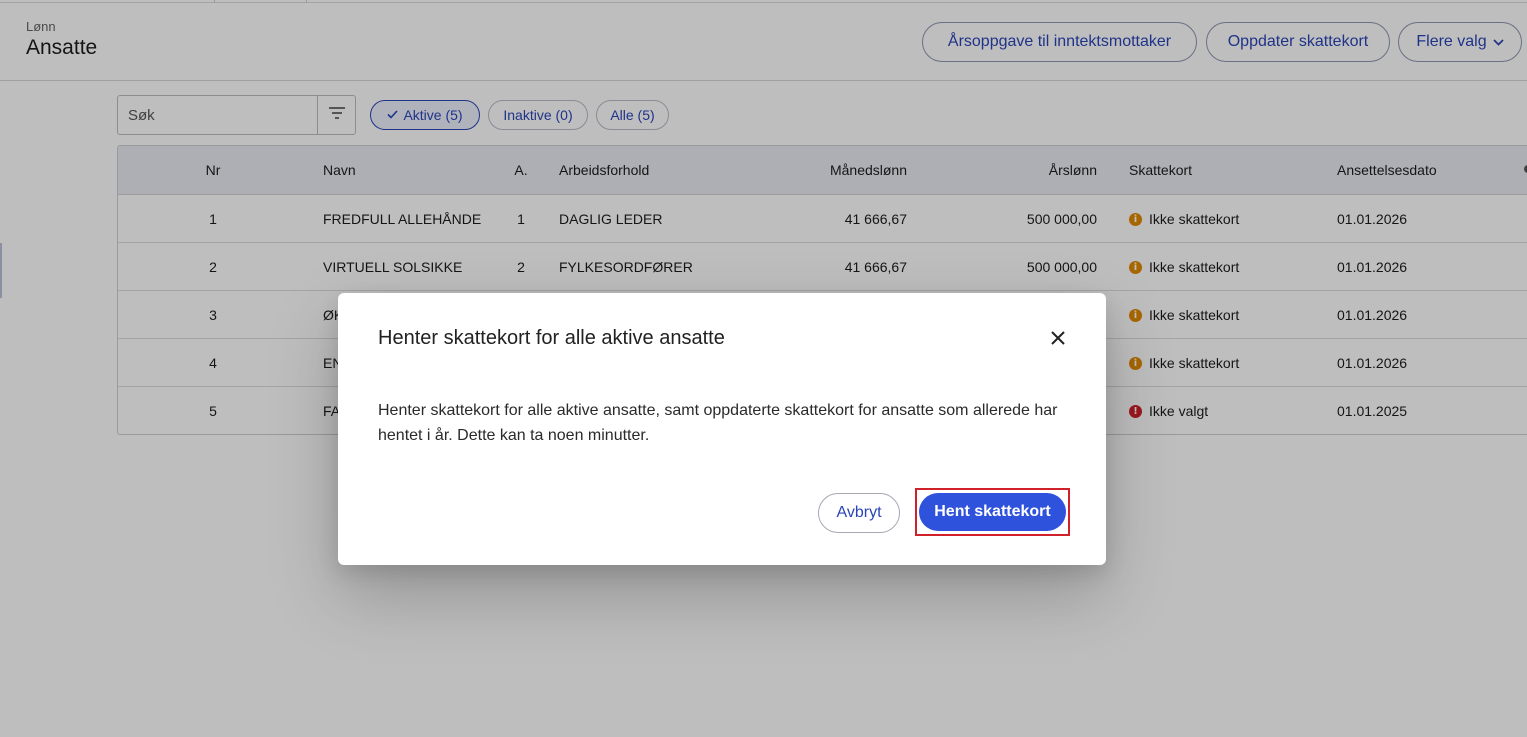 Image resolution: width=1527 pixels, height=737 pixels. I want to click on hent-skattekort-label: Hent skattekort, so click(992, 511).